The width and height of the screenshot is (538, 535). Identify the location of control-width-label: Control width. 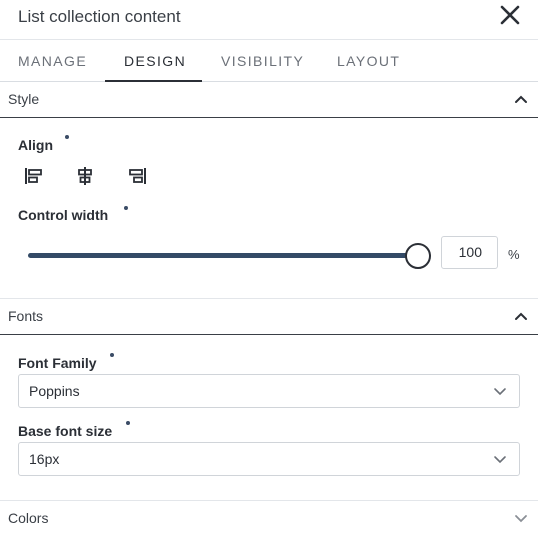
(63, 215).